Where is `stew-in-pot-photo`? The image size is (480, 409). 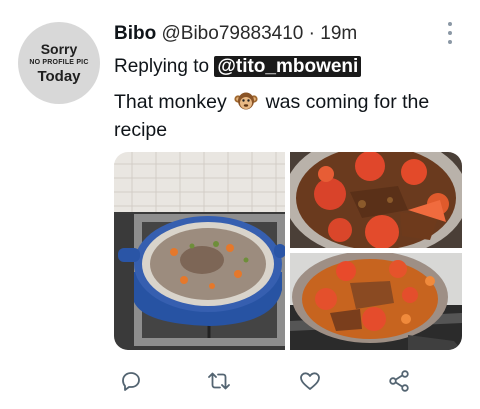 stew-in-pot-photo is located at coordinates (376, 301).